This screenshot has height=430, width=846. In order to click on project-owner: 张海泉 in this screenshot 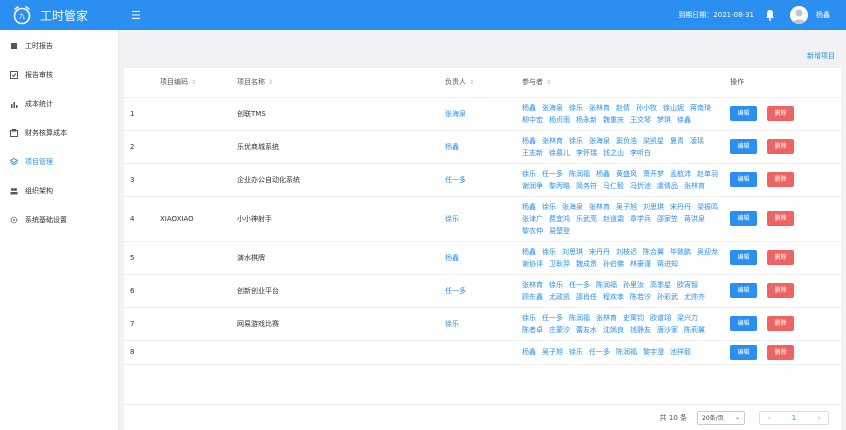, I will do `click(477, 114)`.